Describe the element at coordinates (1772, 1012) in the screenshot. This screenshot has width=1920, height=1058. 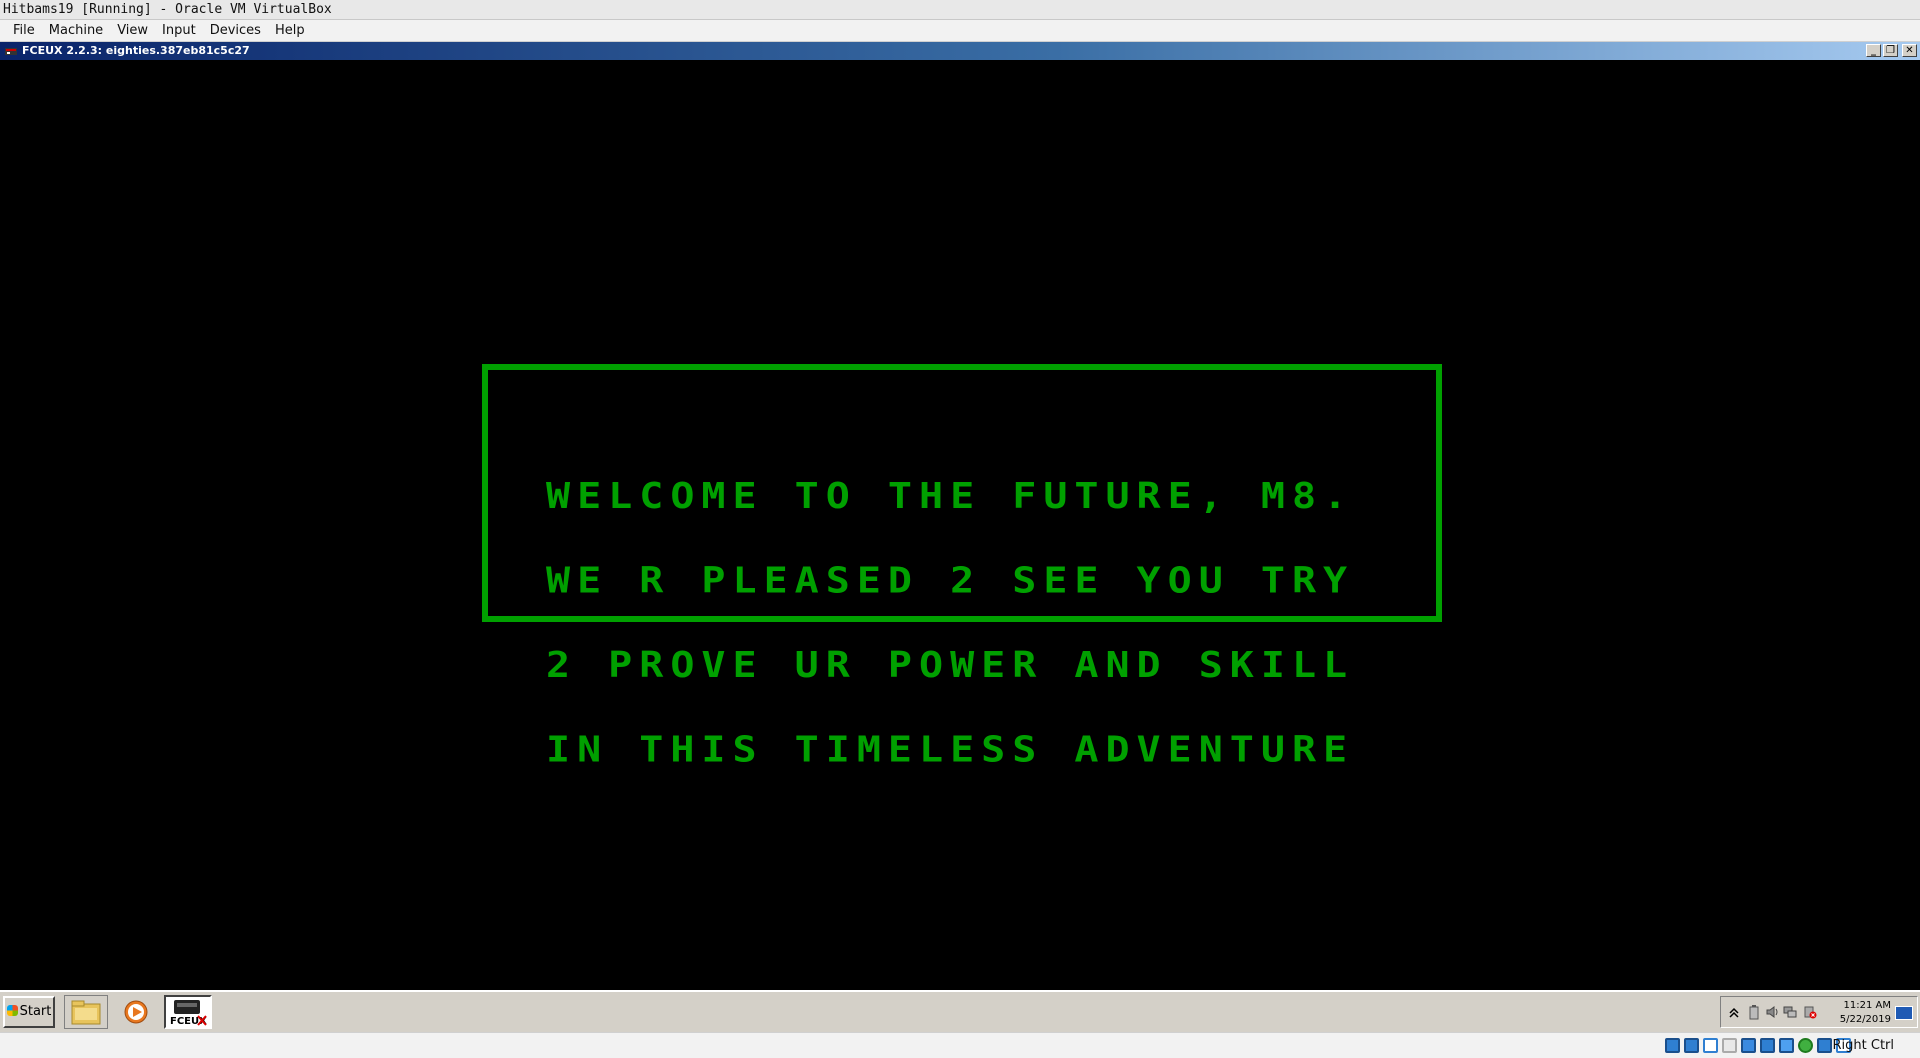
I see `volume-icon` at that location.